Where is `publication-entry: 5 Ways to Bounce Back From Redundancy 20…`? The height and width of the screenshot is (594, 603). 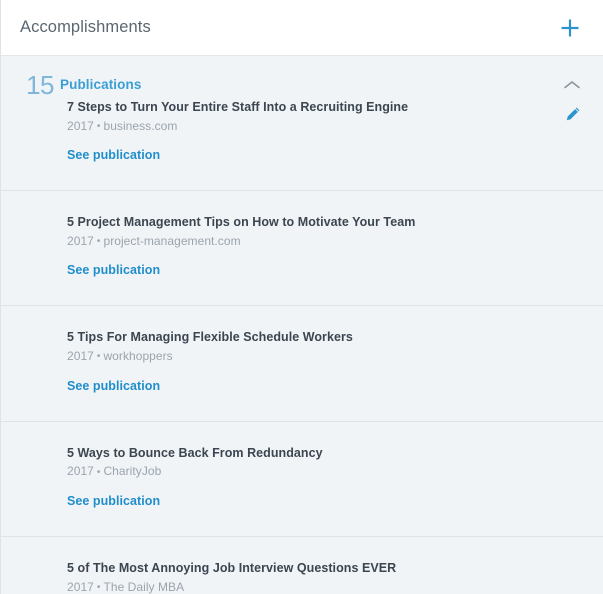
publication-entry: 5 Ways to Bounce Back From Redundancy 20… is located at coordinates (335, 468).